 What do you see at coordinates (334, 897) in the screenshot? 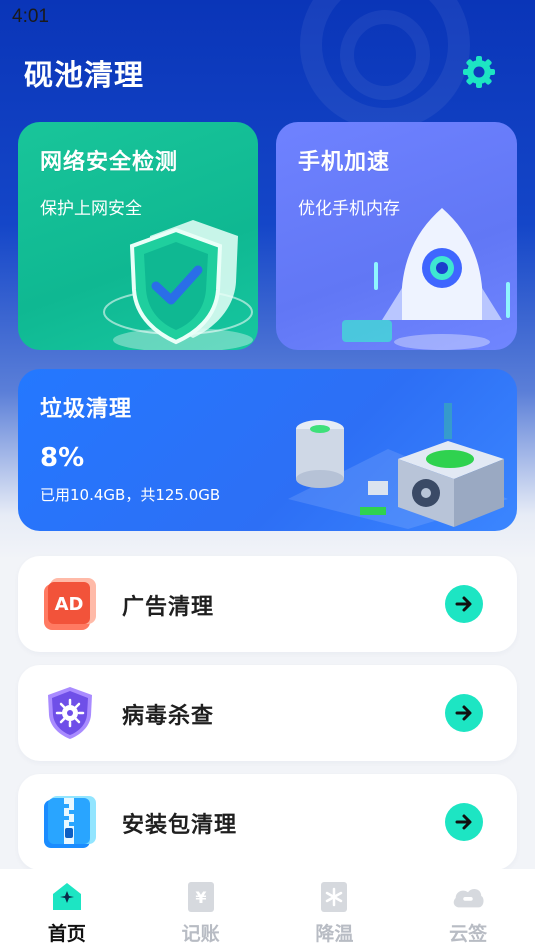
I see `snowflake-icon` at bounding box center [334, 897].